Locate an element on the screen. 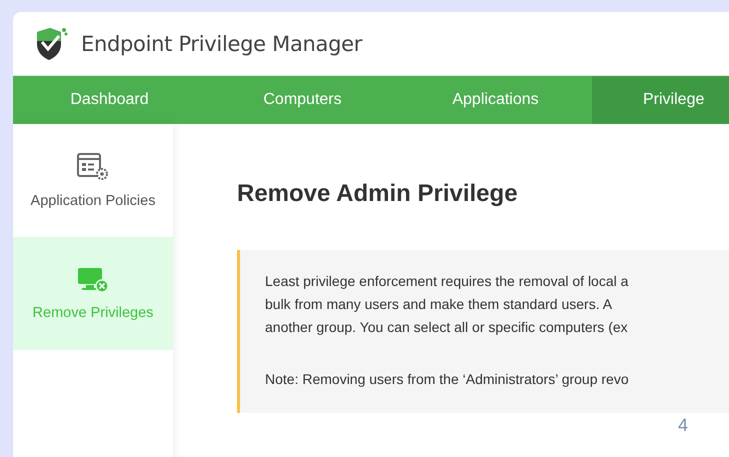  note-text: Note: Removing users from the ‘Administrators’ group revo is located at coordinates (447, 379).